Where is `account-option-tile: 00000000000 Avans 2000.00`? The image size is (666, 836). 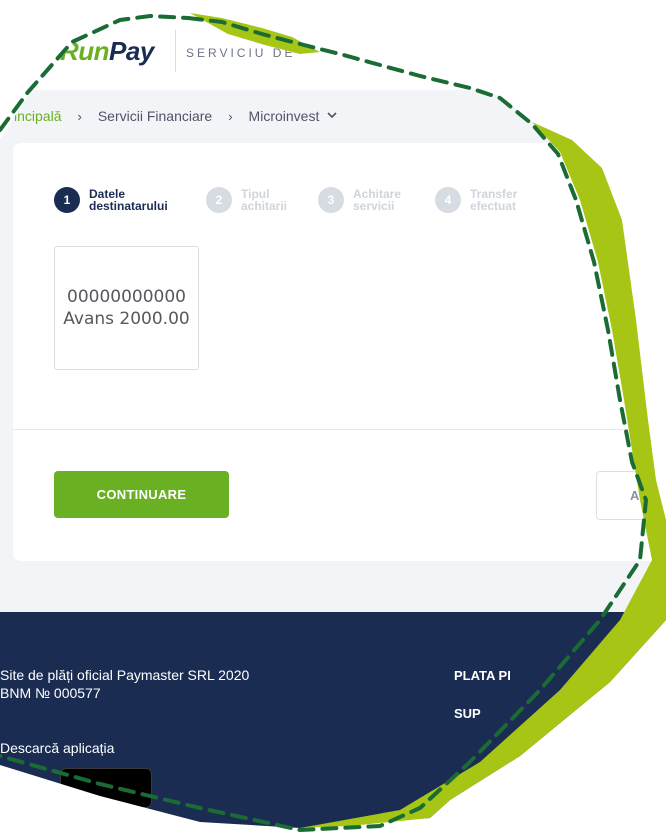
account-option-tile: 00000000000 Avans 2000.00 is located at coordinates (126, 308).